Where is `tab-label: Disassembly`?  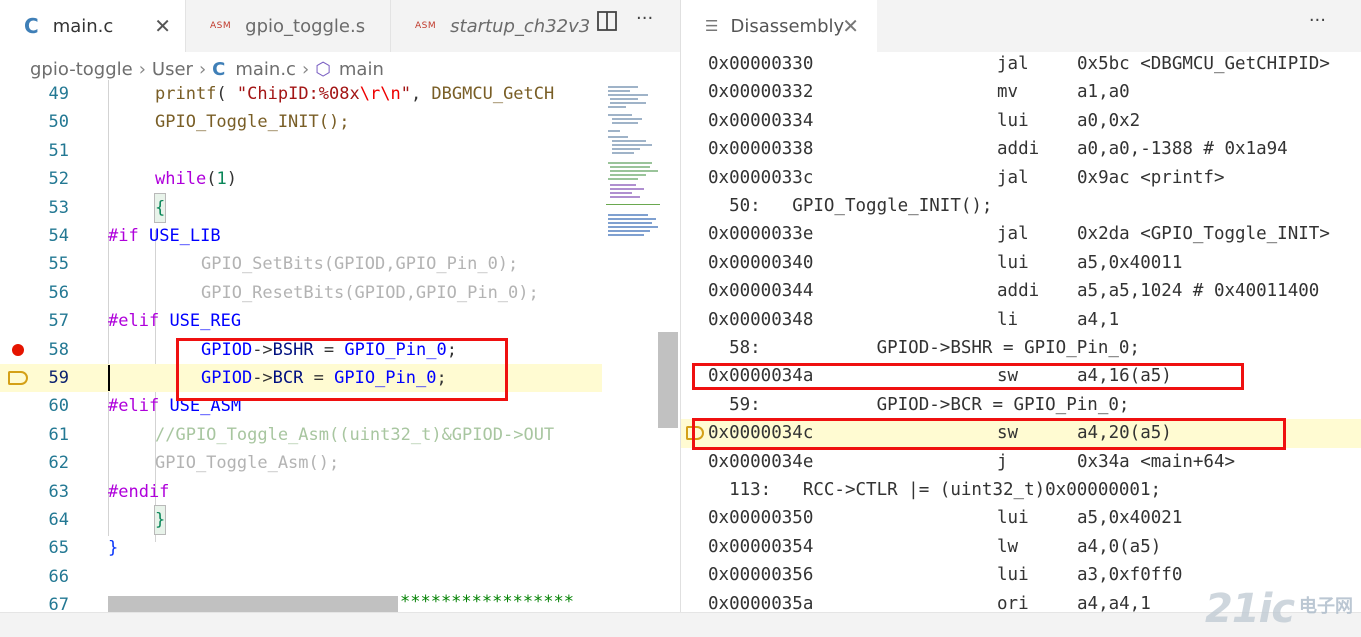
tab-label: Disassembly is located at coordinates (787, 26).